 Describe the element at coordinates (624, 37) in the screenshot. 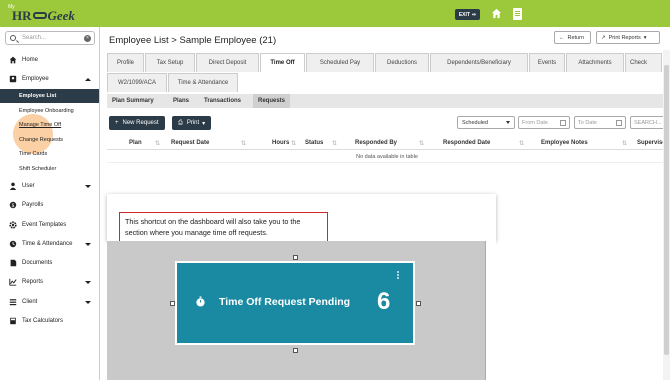

I see `print-reports-label: Print Reports` at that location.